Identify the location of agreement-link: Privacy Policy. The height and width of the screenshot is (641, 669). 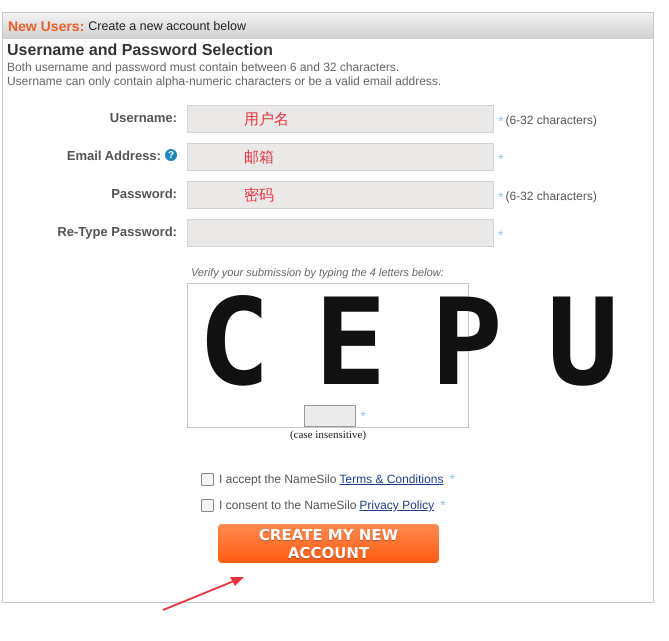
(396, 505).